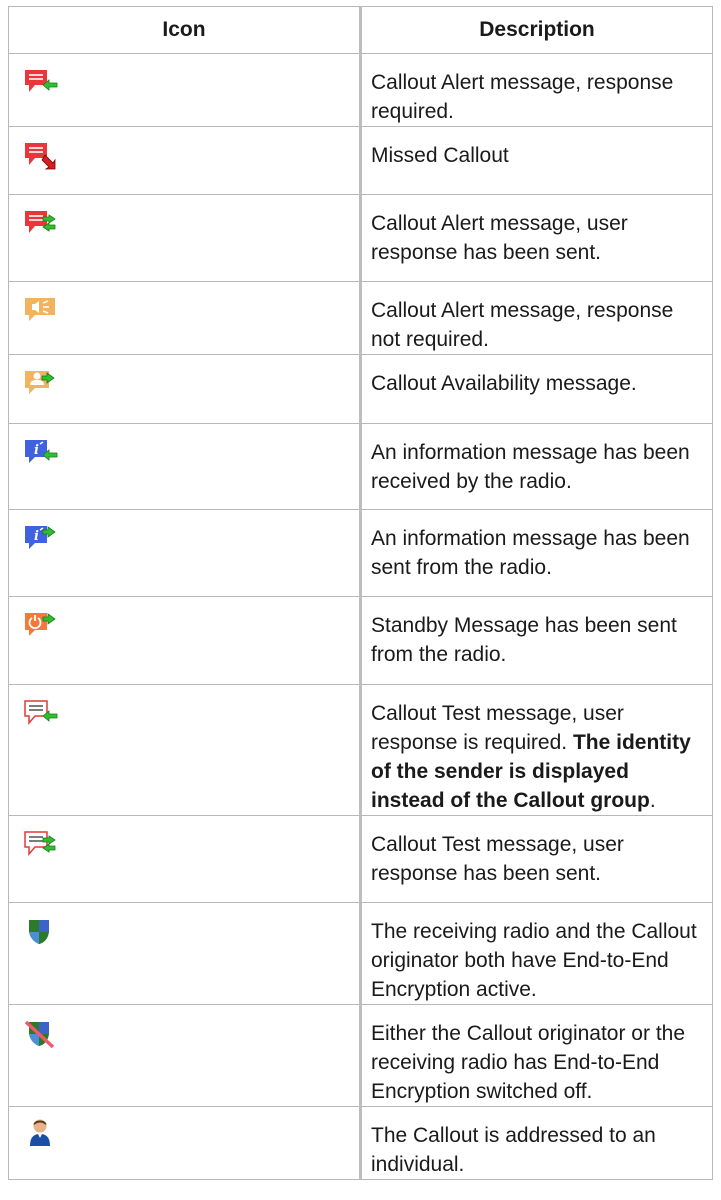 The width and height of the screenshot is (721, 1200). I want to click on row-description: Missed Callout, so click(440, 155).